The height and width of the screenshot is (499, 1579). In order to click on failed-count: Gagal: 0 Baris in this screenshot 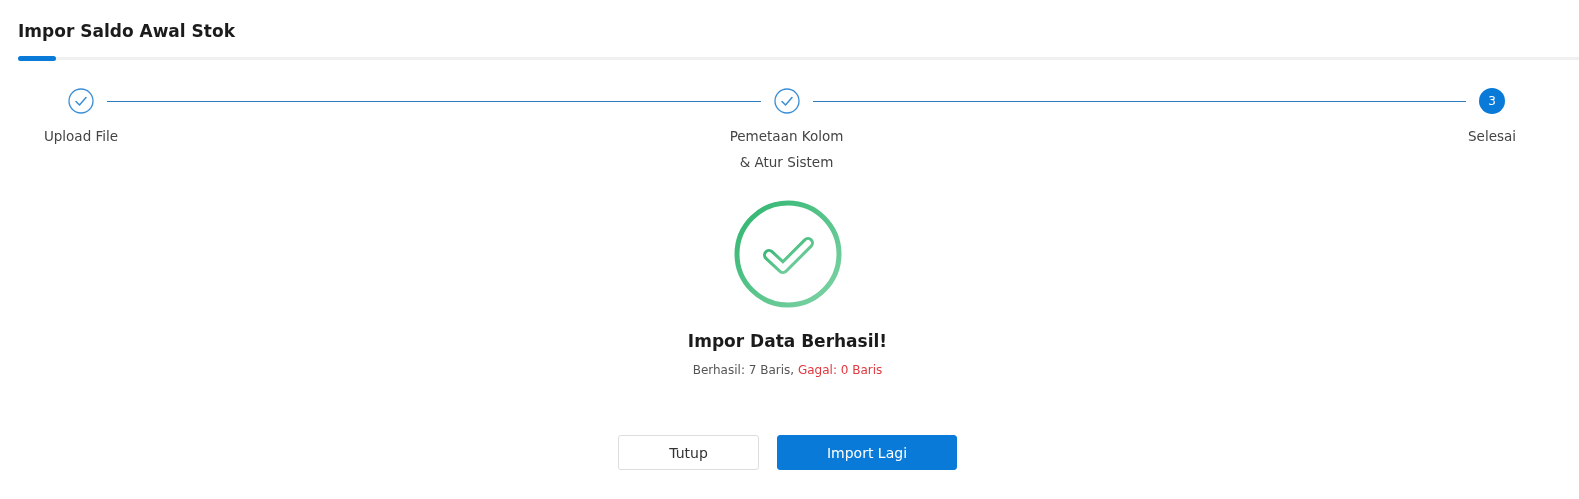, I will do `click(840, 370)`.